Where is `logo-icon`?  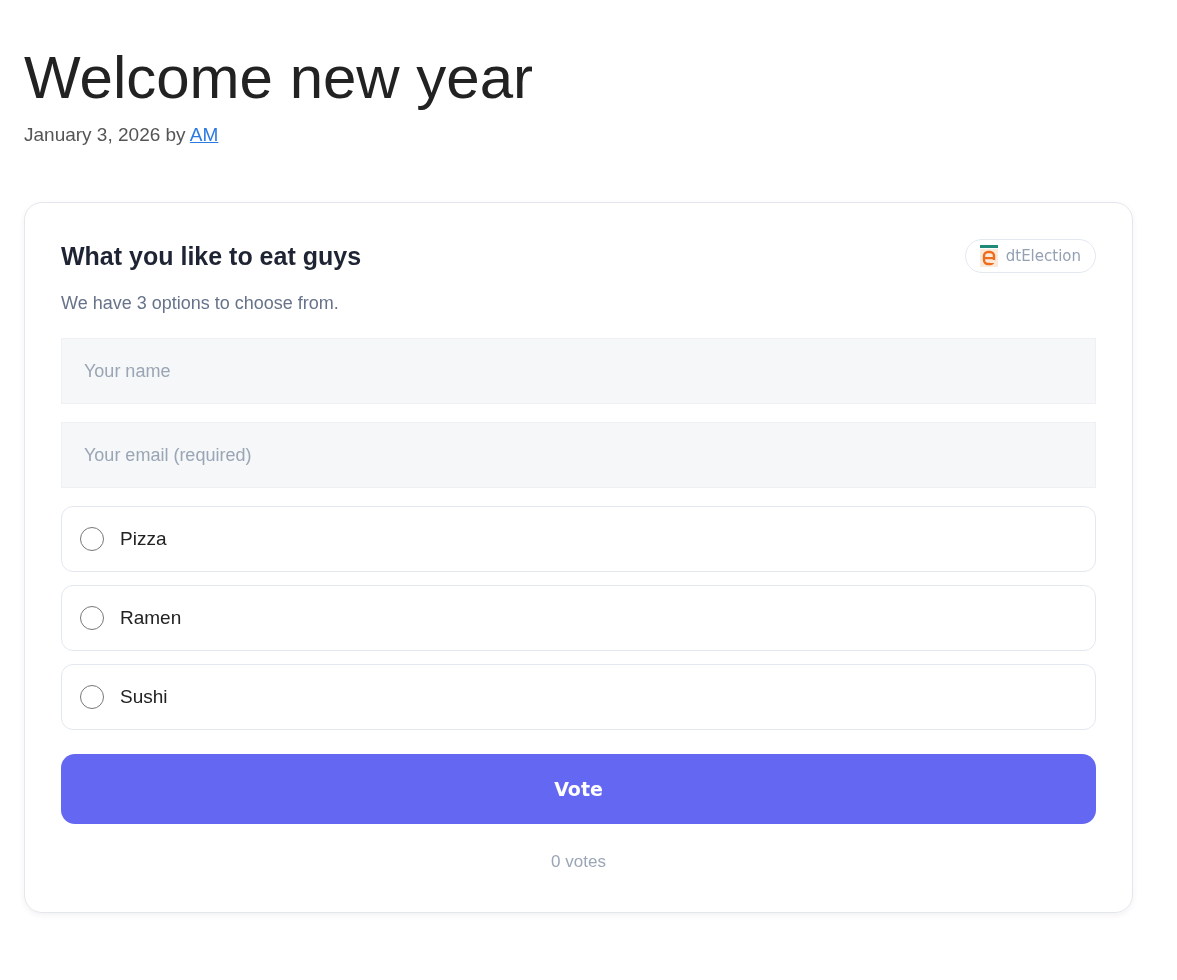 logo-icon is located at coordinates (988, 256).